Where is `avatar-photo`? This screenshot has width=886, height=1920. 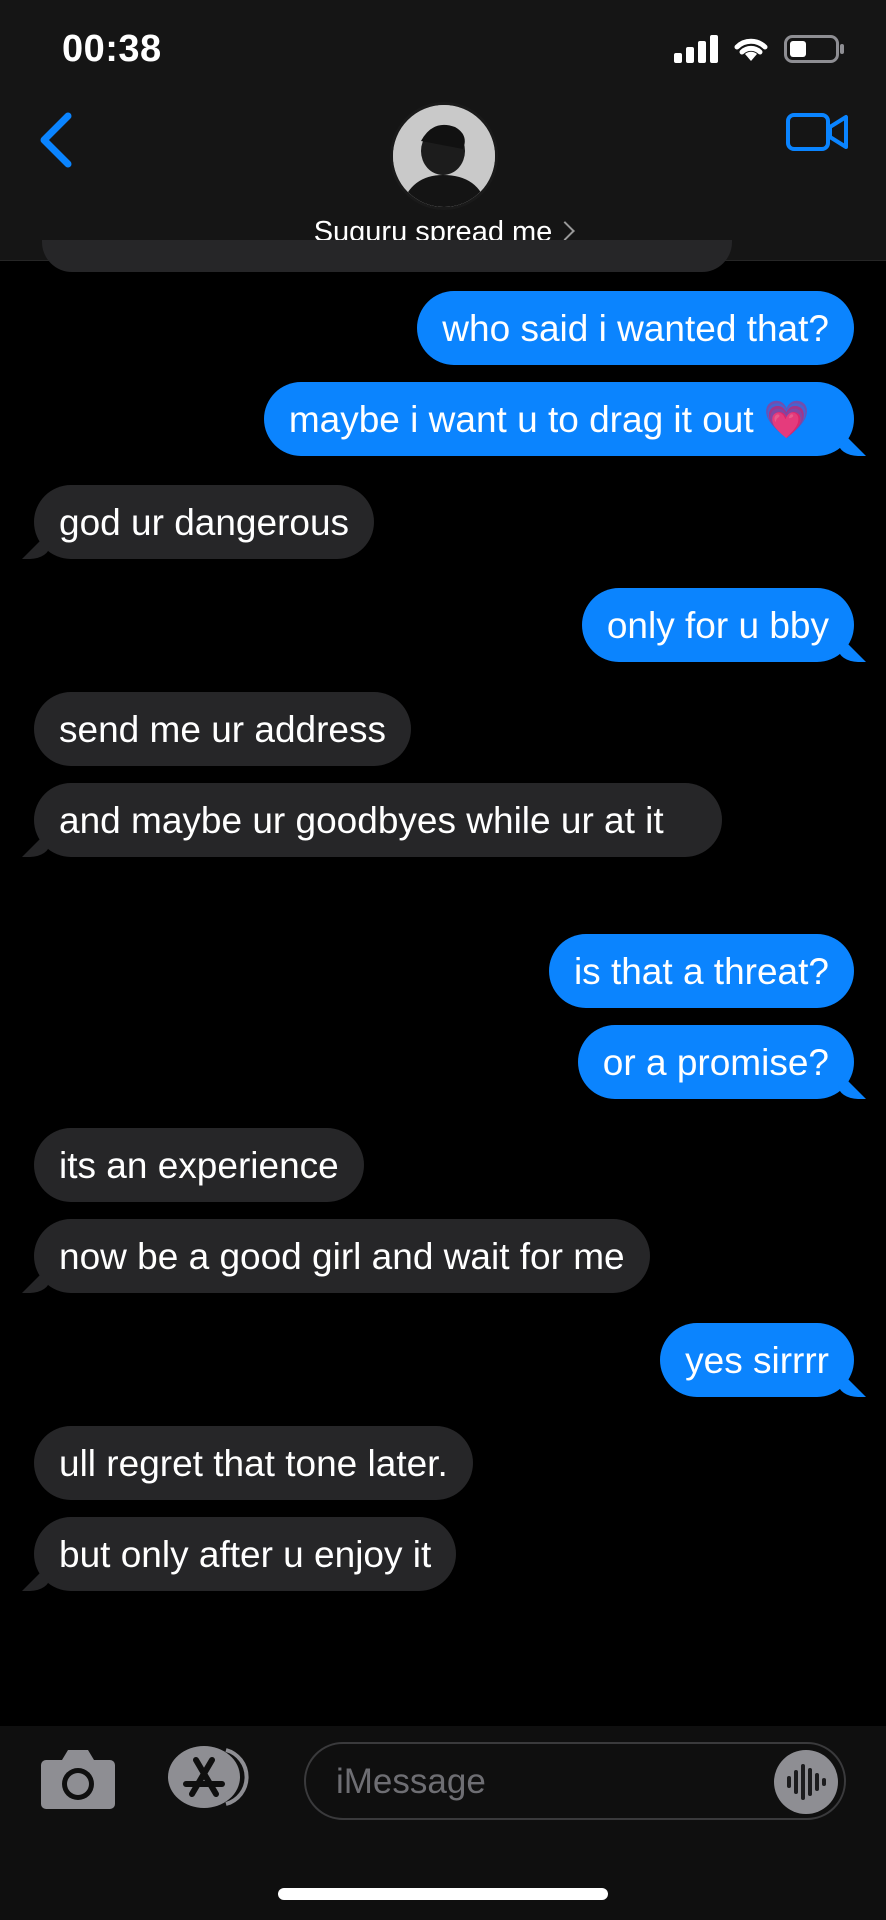
avatar-photo is located at coordinates (444, 156).